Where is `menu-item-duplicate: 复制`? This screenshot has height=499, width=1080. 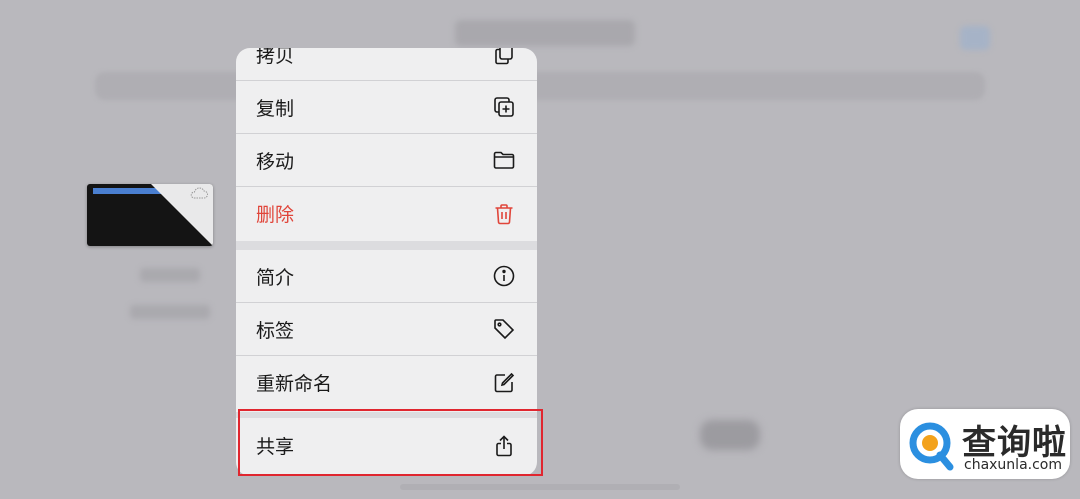
menu-item-duplicate: 复制 is located at coordinates (386, 107).